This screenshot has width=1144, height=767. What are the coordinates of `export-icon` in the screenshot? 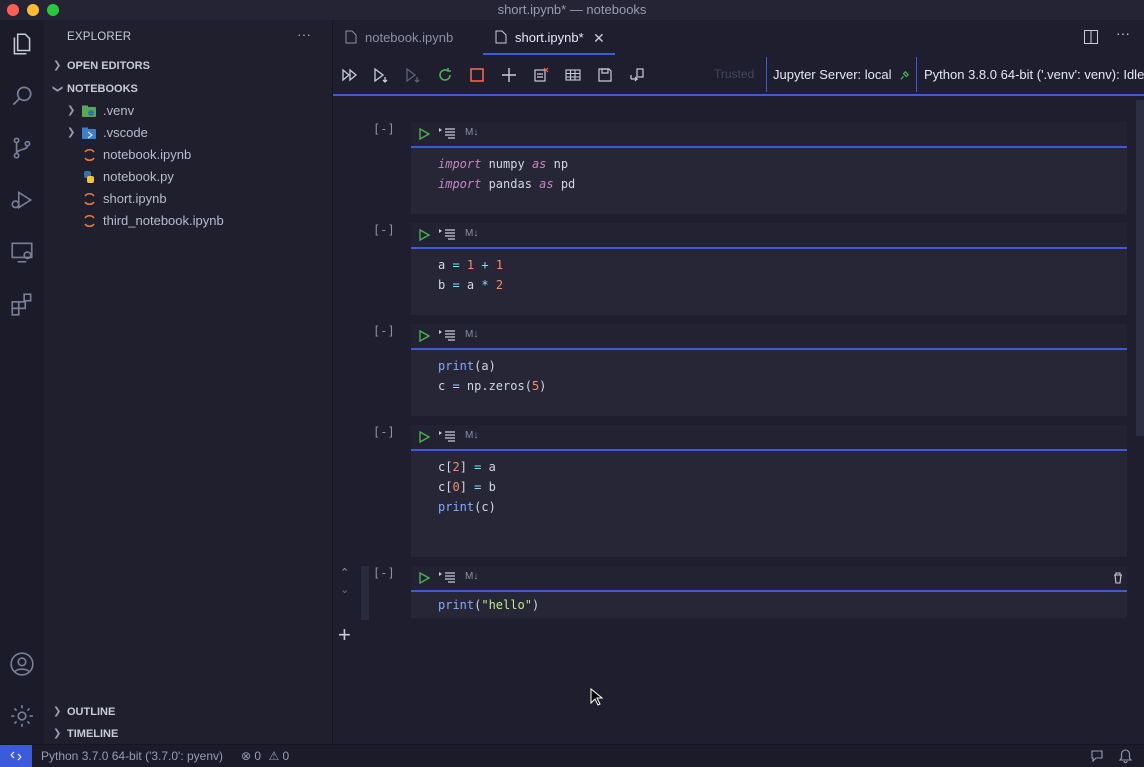 It's located at (637, 75).